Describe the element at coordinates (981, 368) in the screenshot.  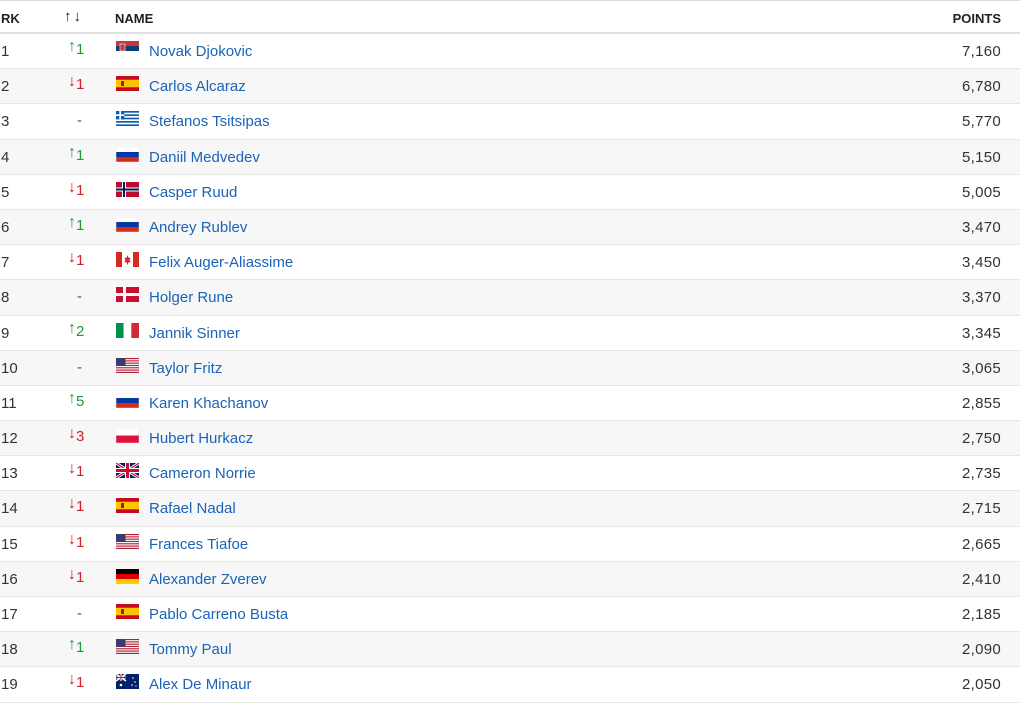
I see `points-cell: 3,065` at that location.